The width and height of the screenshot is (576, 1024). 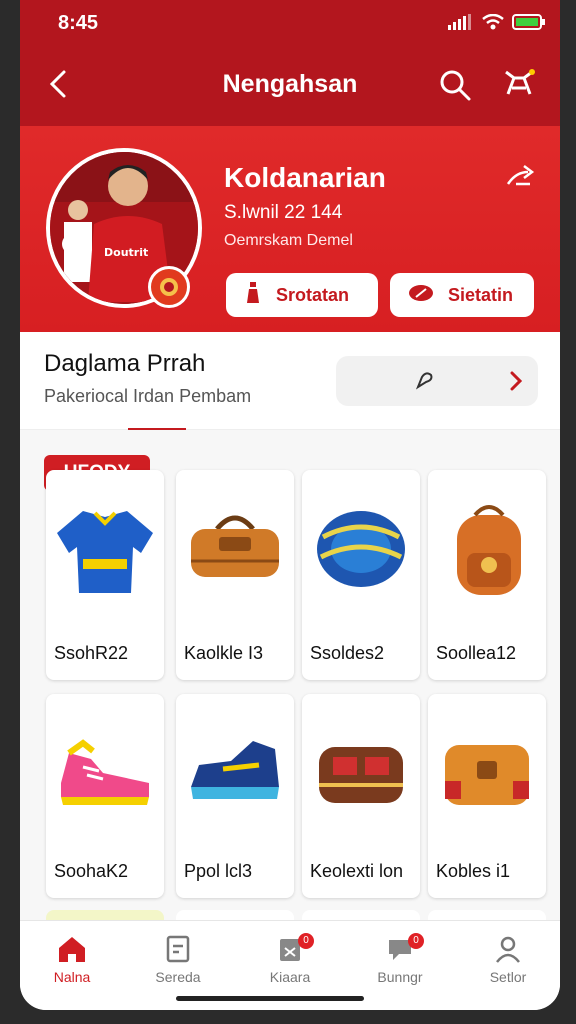 I want to click on action-button-1-label: Srotatan, so click(x=313, y=294).